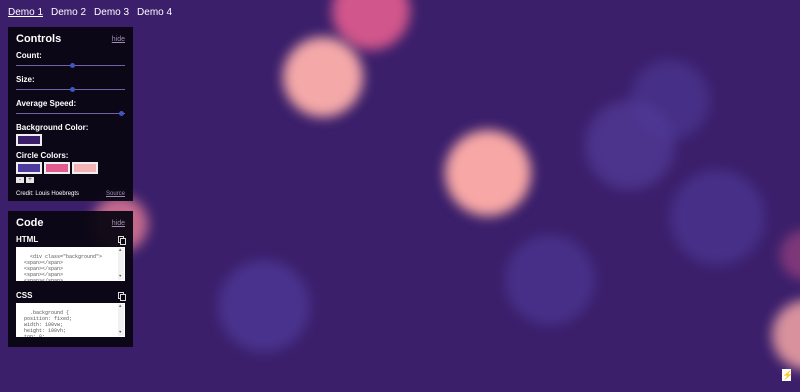 The width and height of the screenshot is (800, 392). Describe the element at coordinates (20, 180) in the screenshot. I see `remove-color-button: -` at that location.